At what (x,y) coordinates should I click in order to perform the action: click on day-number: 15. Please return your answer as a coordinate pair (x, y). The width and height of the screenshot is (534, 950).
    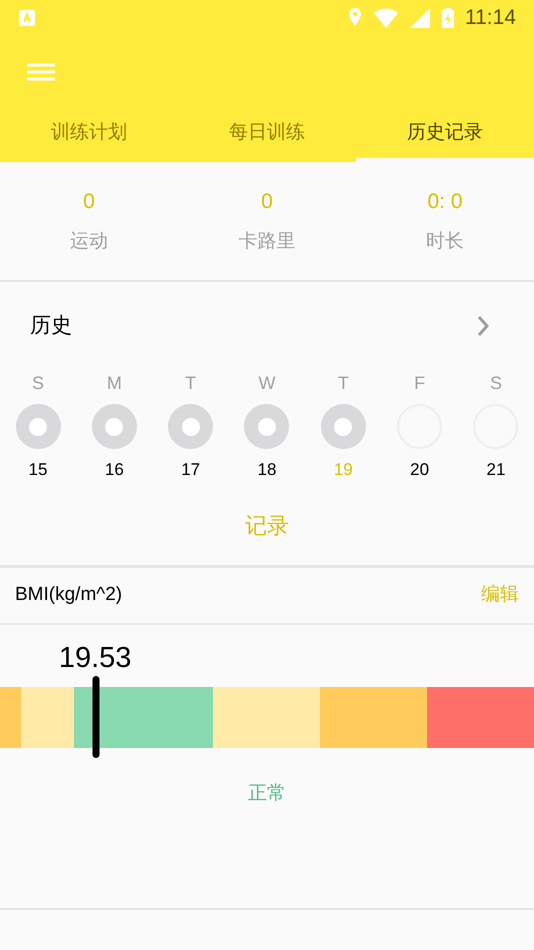
    Looking at the image, I should click on (38, 470).